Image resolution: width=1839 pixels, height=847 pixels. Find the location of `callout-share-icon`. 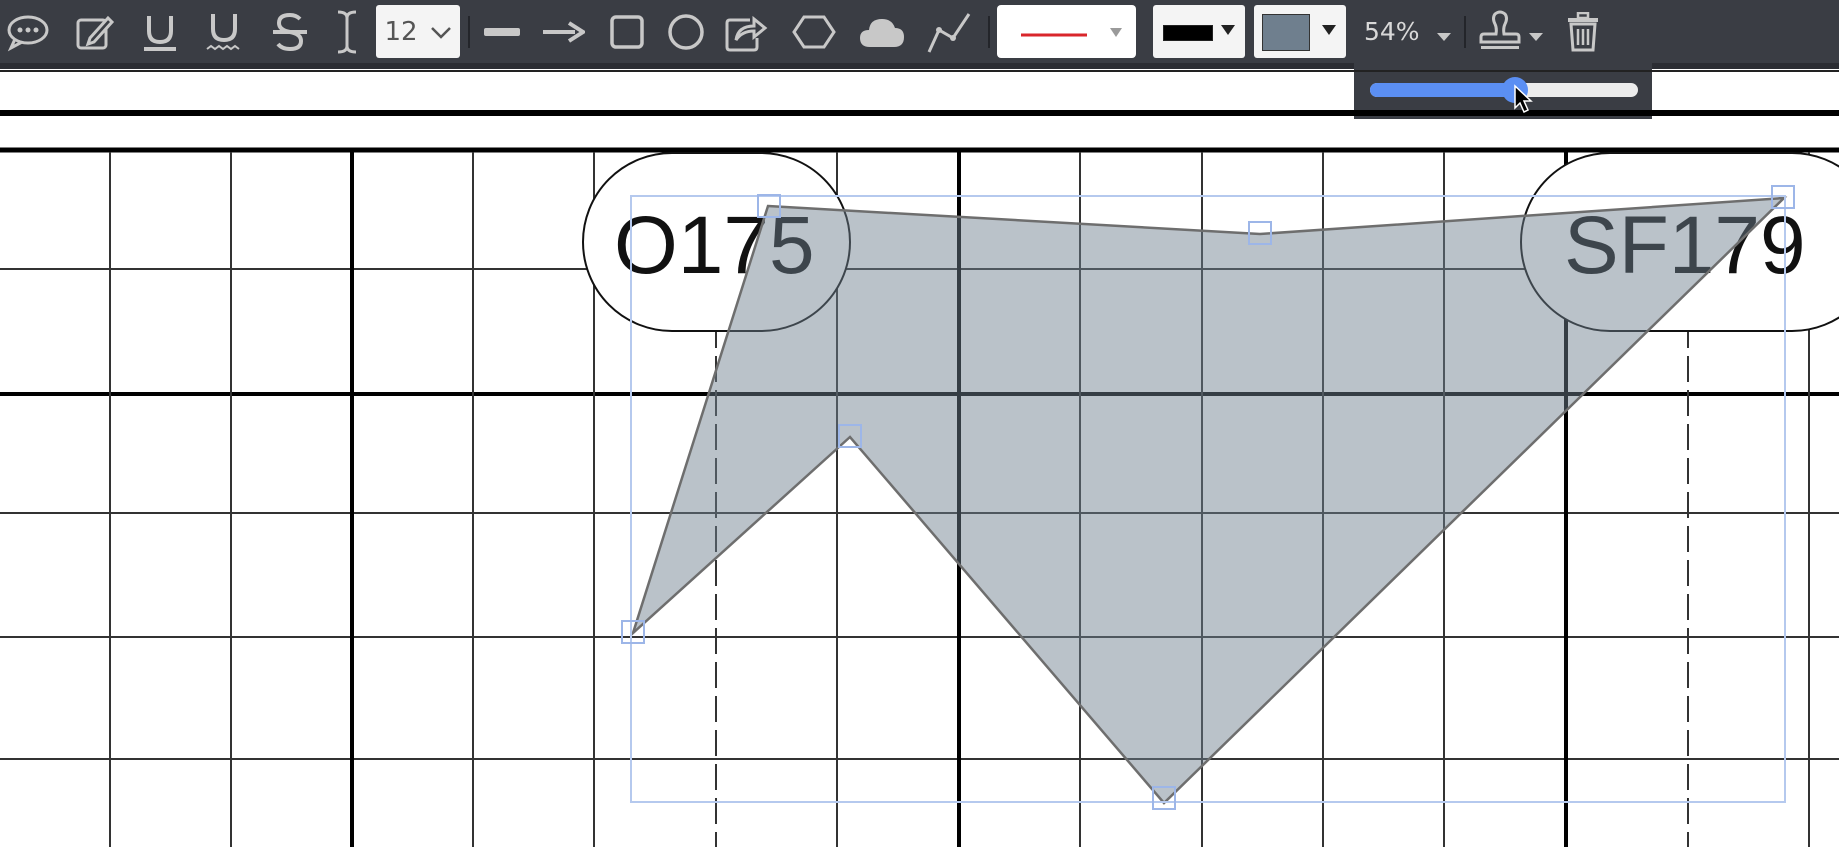

callout-share-icon is located at coordinates (746, 32).